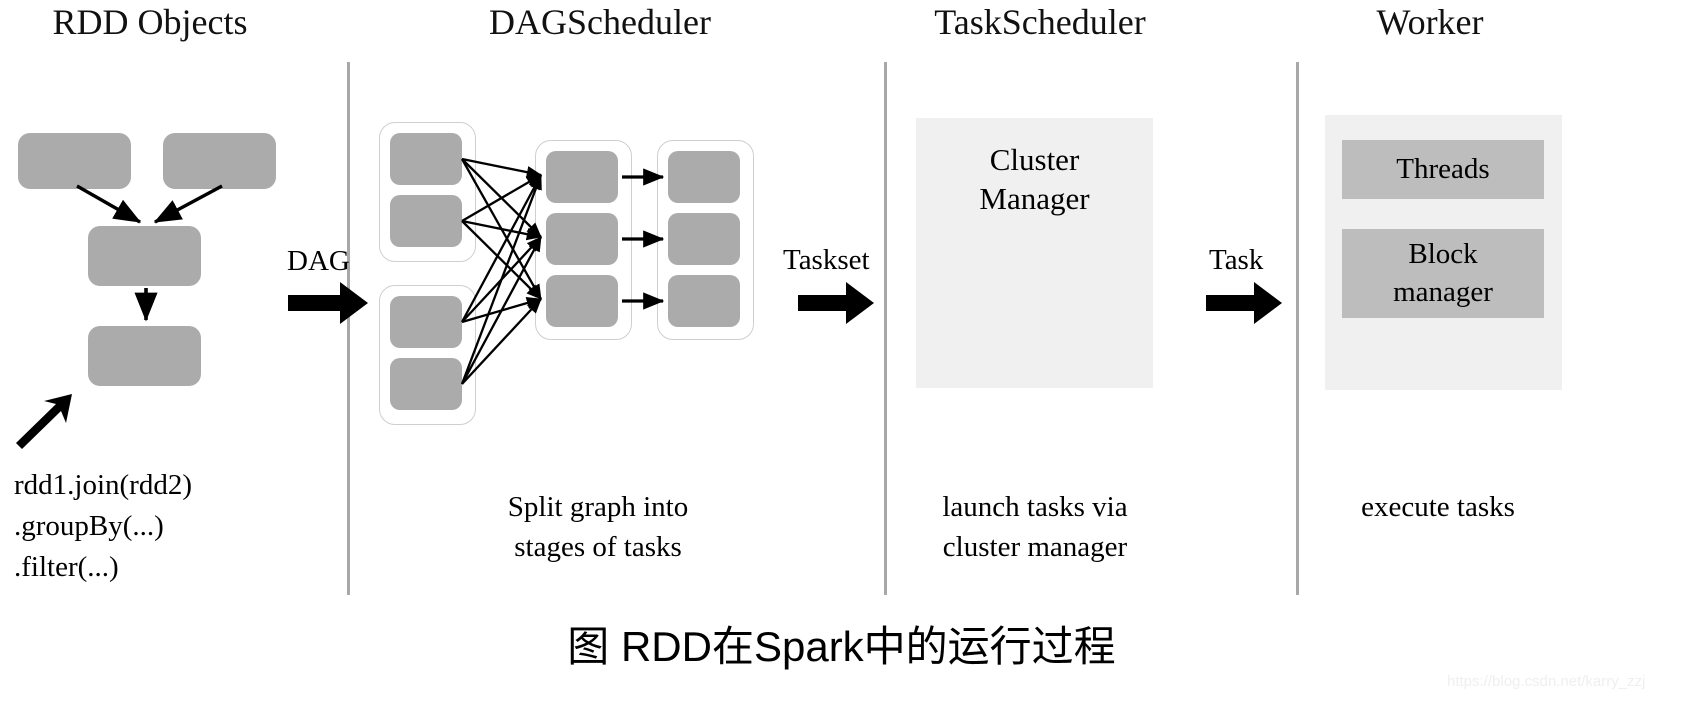 The width and height of the screenshot is (1683, 716). Describe the element at coordinates (150, 22) in the screenshot. I see `column-title-rdd-objects: RDD Objects` at that location.